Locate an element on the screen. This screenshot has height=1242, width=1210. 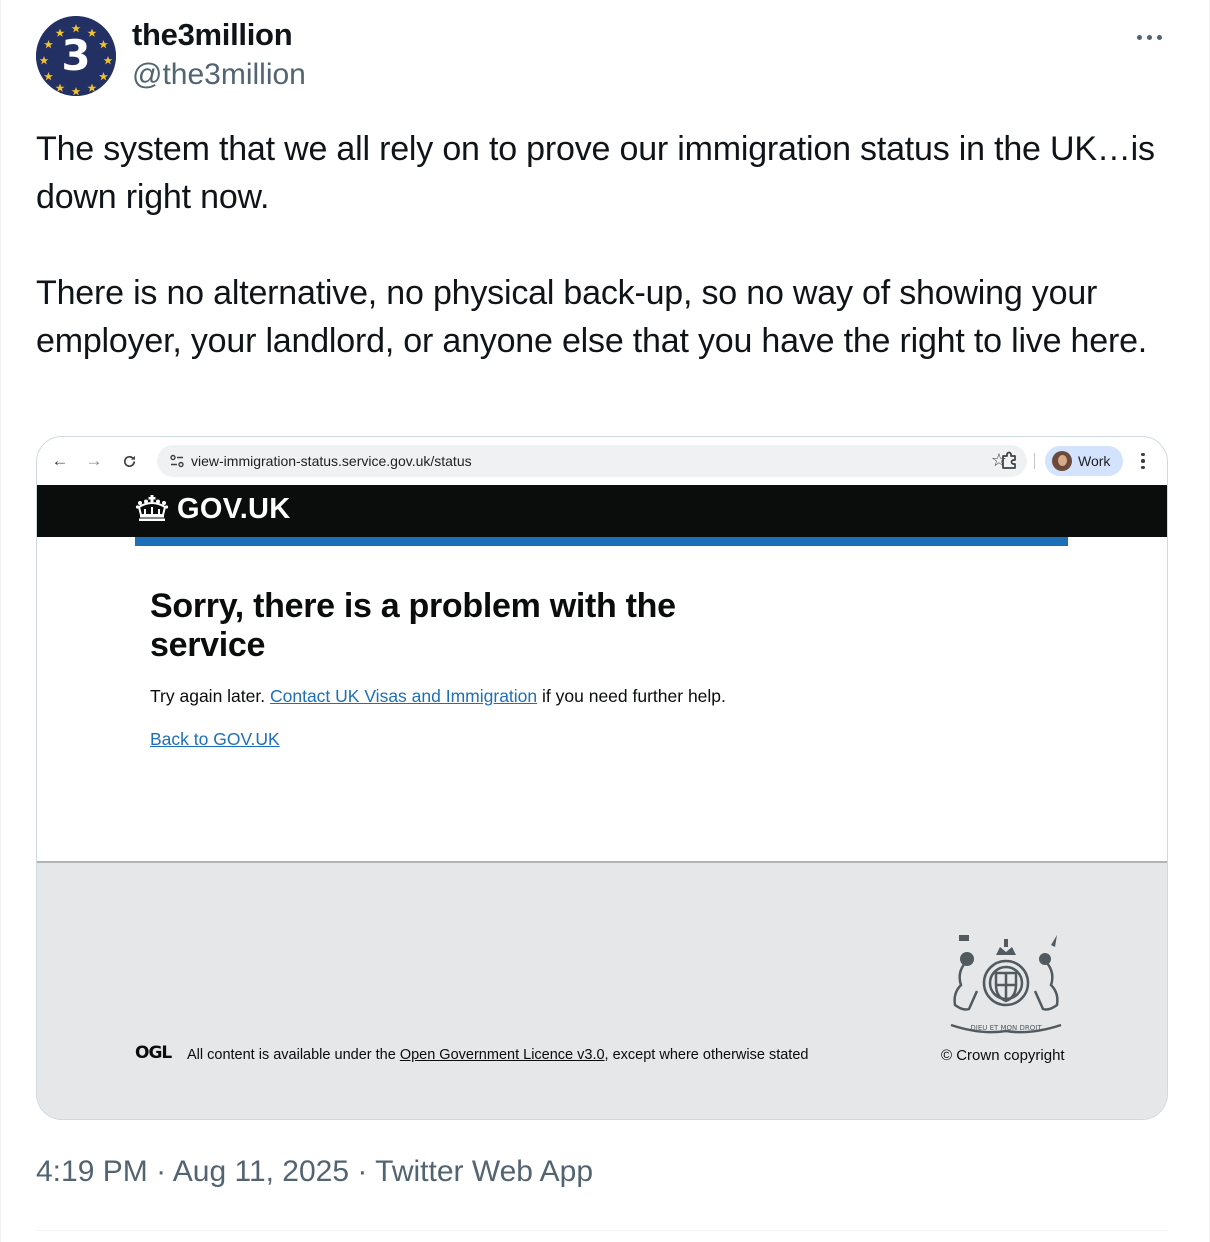
site-settings-icon is located at coordinates (177, 461).